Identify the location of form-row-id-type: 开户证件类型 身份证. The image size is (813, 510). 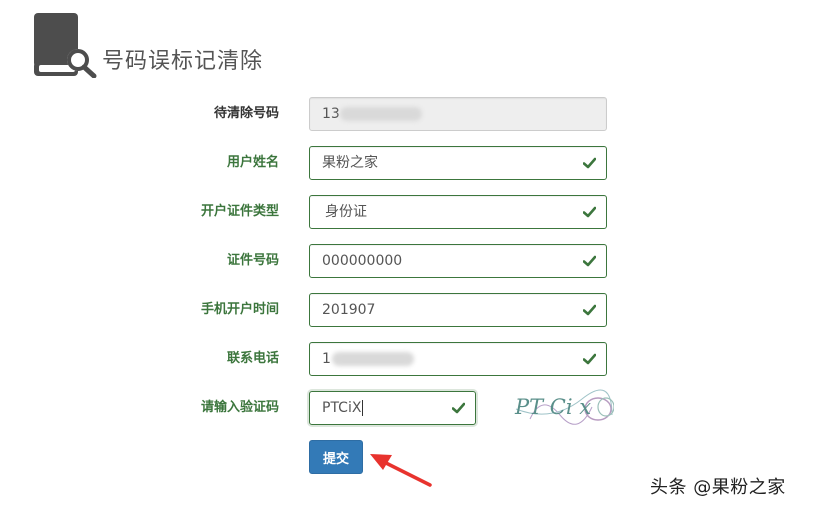
(406, 212).